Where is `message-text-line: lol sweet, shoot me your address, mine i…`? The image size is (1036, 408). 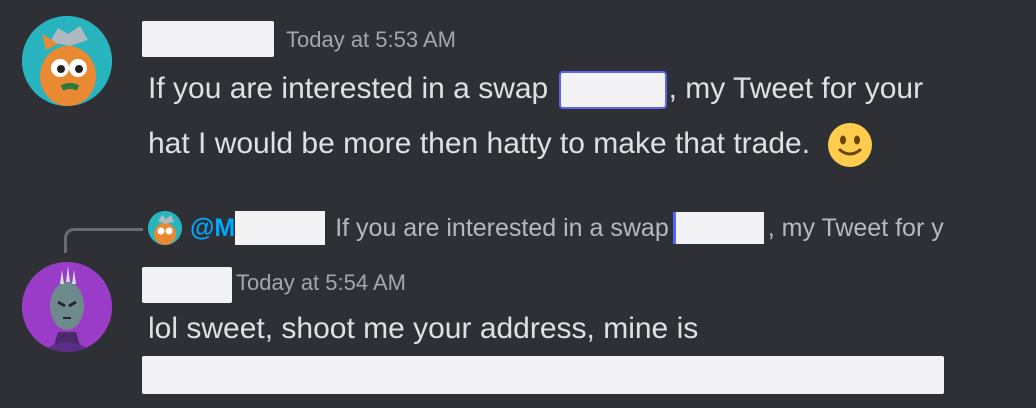
message-text-line: lol sweet, shoot me your address, mine i… is located at coordinates (423, 328).